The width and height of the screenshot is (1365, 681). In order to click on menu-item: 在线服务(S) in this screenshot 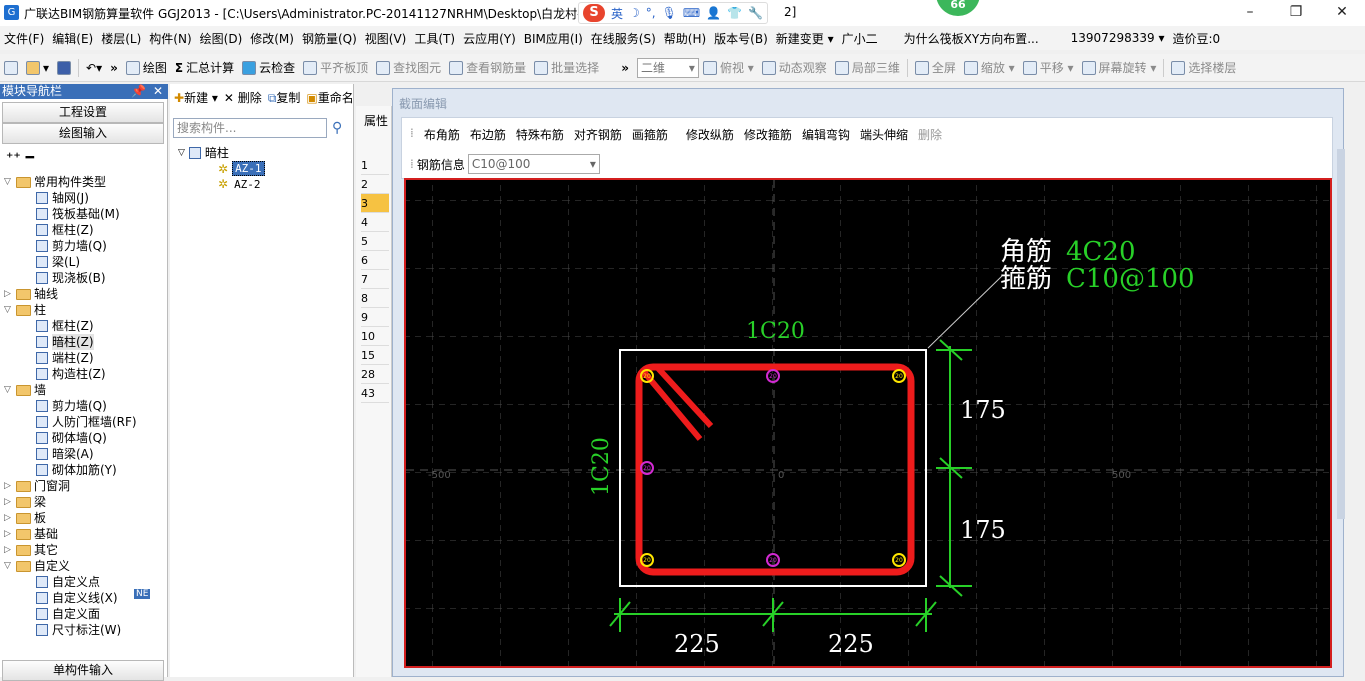, I will do `click(623, 38)`.